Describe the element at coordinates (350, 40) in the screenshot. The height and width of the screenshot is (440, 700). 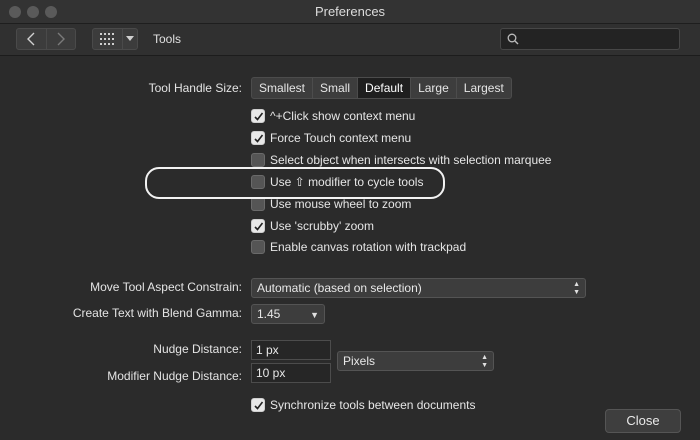
I see `toolbar: Tools` at that location.